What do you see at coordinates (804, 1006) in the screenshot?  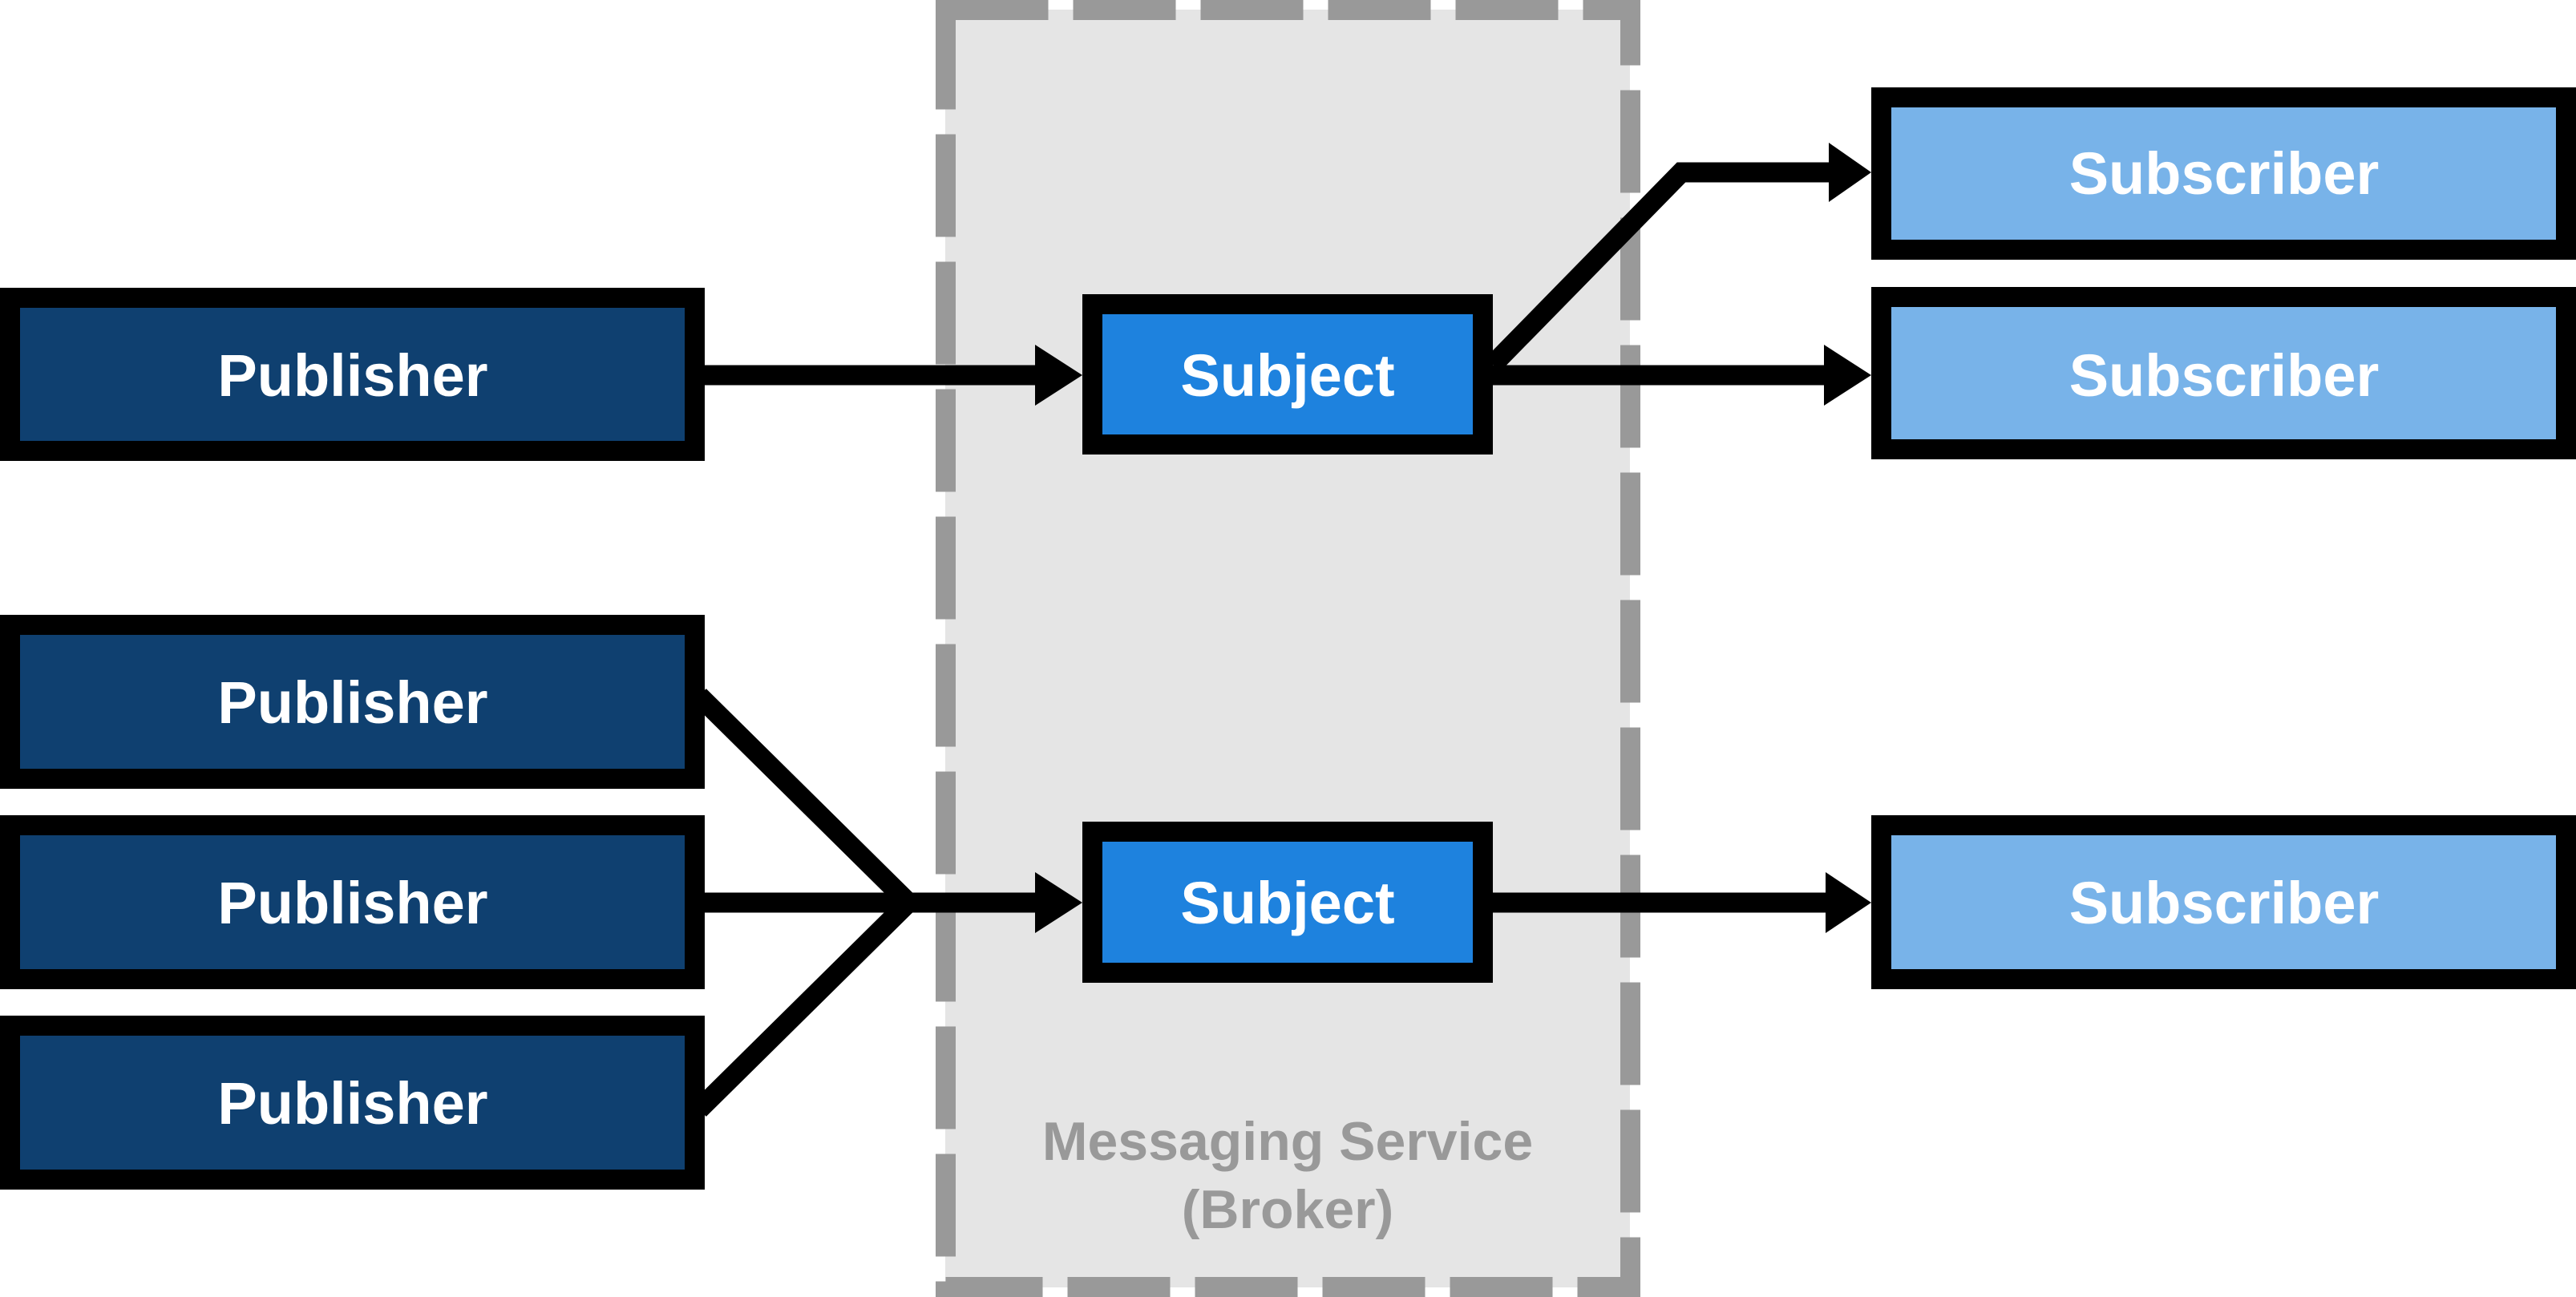 I see `edge-p4-merge` at bounding box center [804, 1006].